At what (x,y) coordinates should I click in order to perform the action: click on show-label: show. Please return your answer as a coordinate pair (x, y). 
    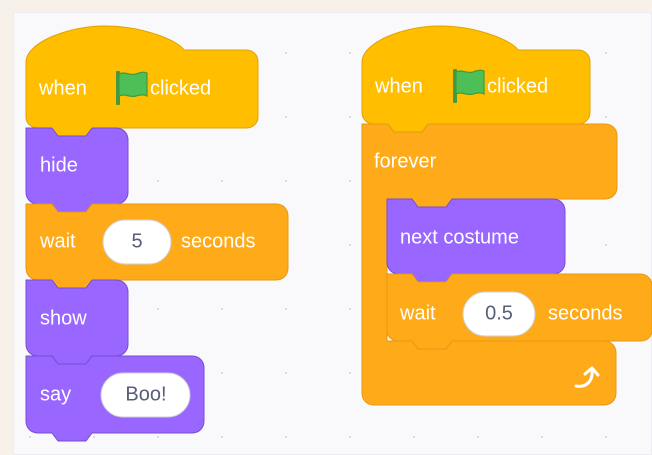
    Looking at the image, I should click on (63, 318).